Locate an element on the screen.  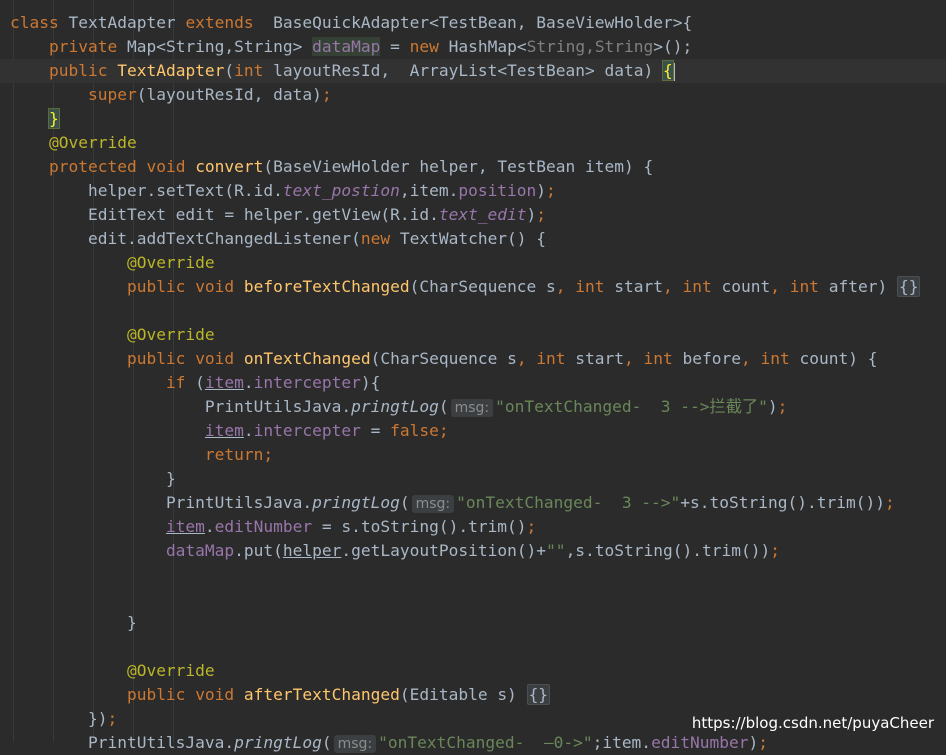
code-line-24: @Override is located at coordinates (112, 671).